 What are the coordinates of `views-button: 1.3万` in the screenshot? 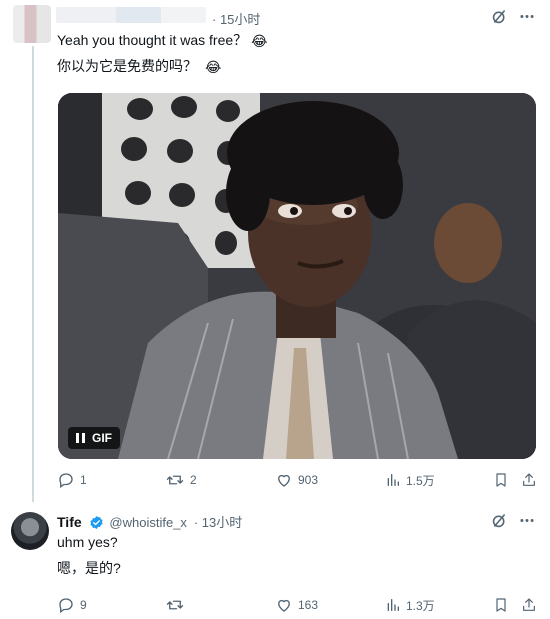 It's located at (410, 605).